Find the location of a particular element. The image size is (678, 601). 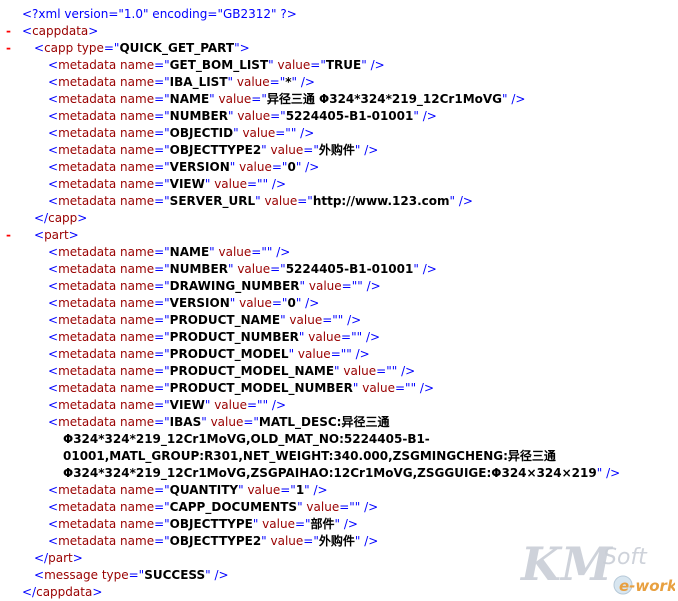

km-soft-eworks-logo: KM Soft e-works is located at coordinates (597, 566).